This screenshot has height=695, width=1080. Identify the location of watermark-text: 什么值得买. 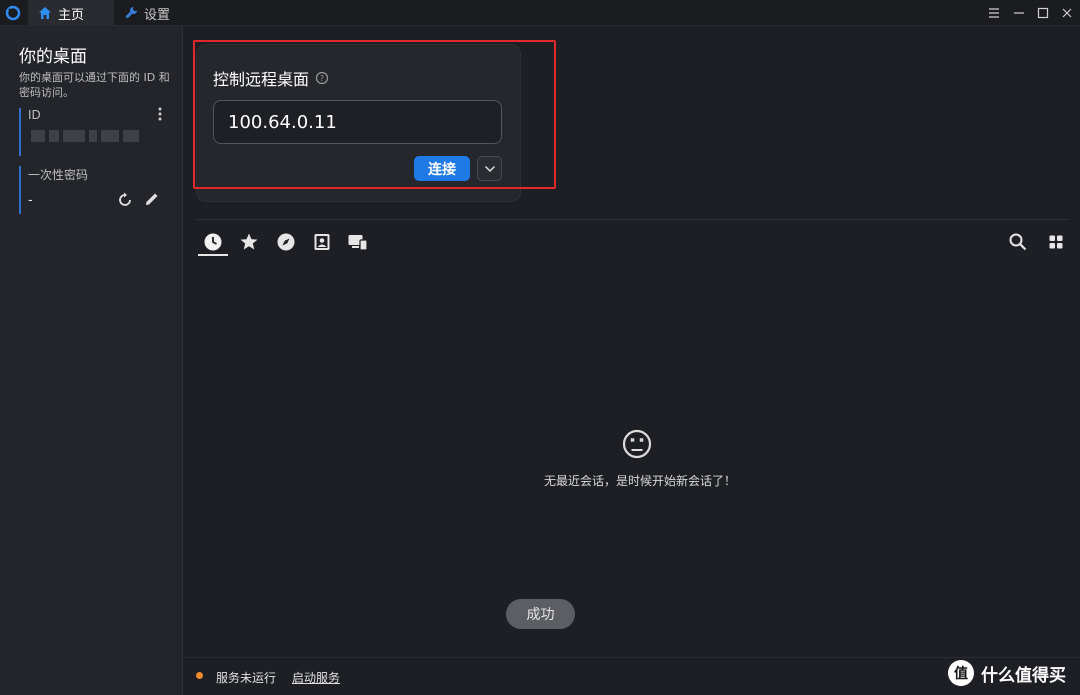
(1023, 675).